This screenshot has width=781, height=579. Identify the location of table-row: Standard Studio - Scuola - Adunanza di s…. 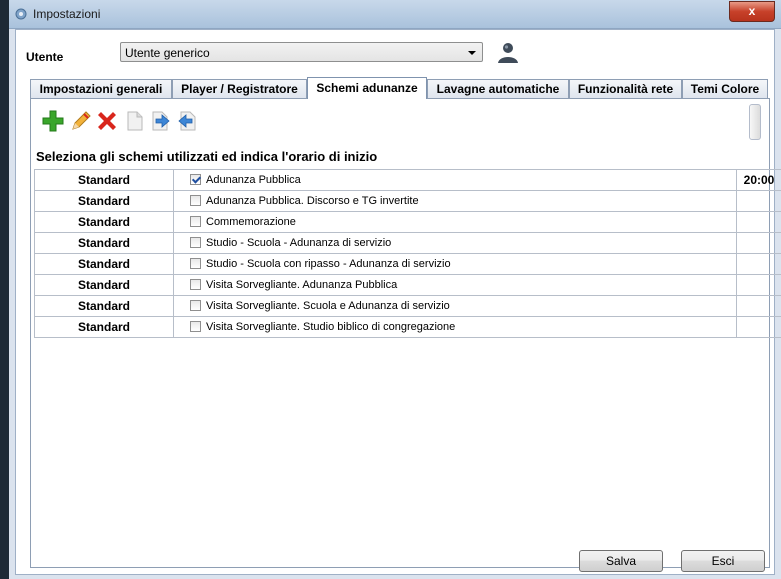
(407, 243).